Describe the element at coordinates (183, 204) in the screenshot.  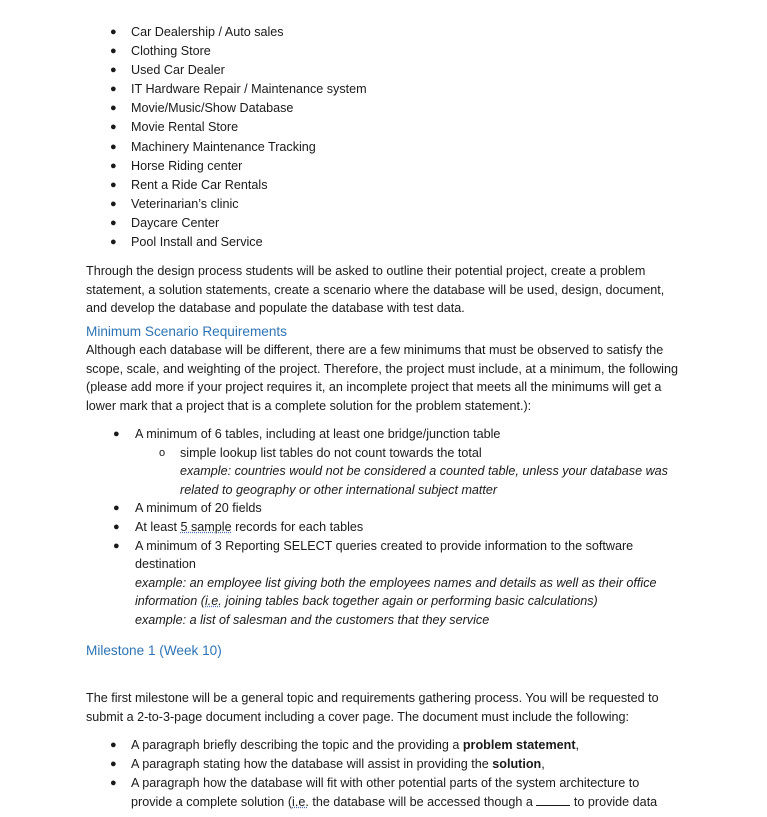
I see `list-item: ● Veterinarian’s clinic` at that location.